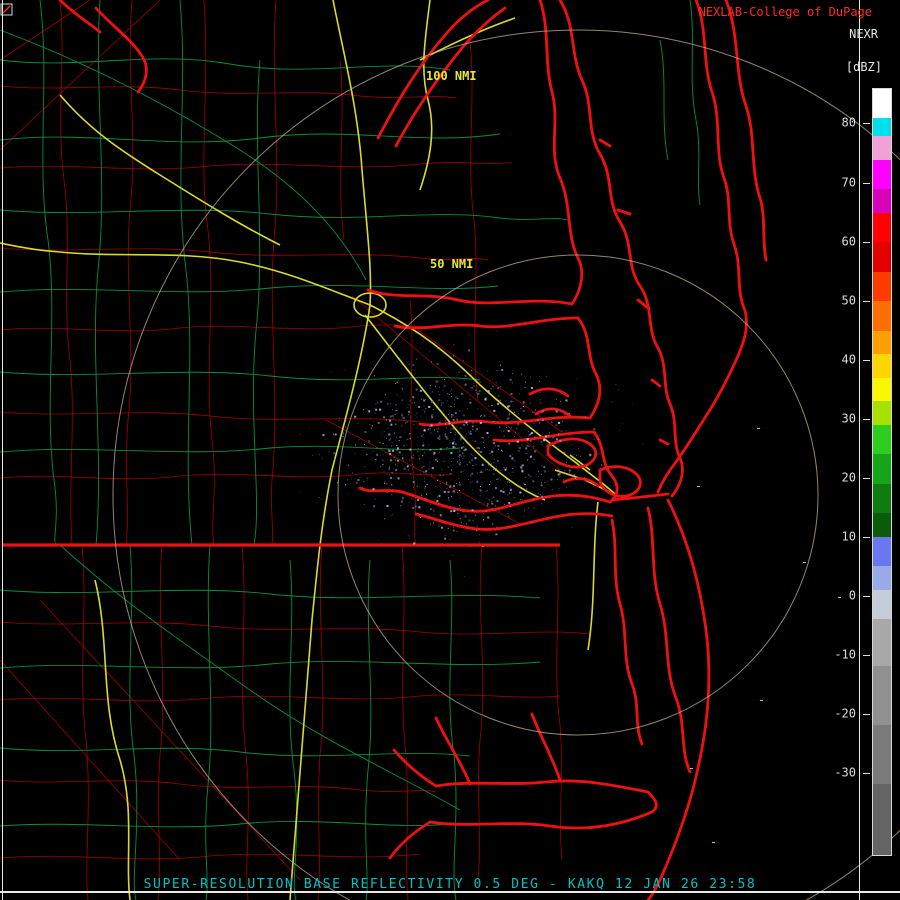 The image size is (900, 900). Describe the element at coordinates (852, 595) in the screenshot. I see `colorbar-tick-label: 0` at that location.